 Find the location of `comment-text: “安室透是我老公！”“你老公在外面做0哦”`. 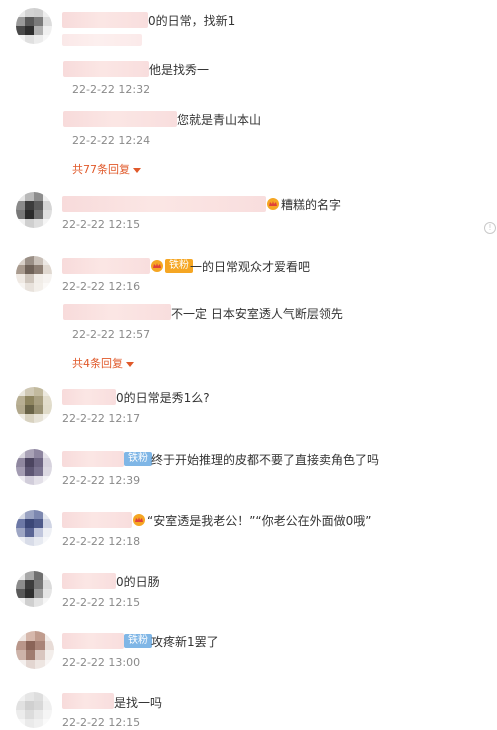

comment-text: “安室透是我老公！”“你老公在外面做0哦” is located at coordinates (259, 521).